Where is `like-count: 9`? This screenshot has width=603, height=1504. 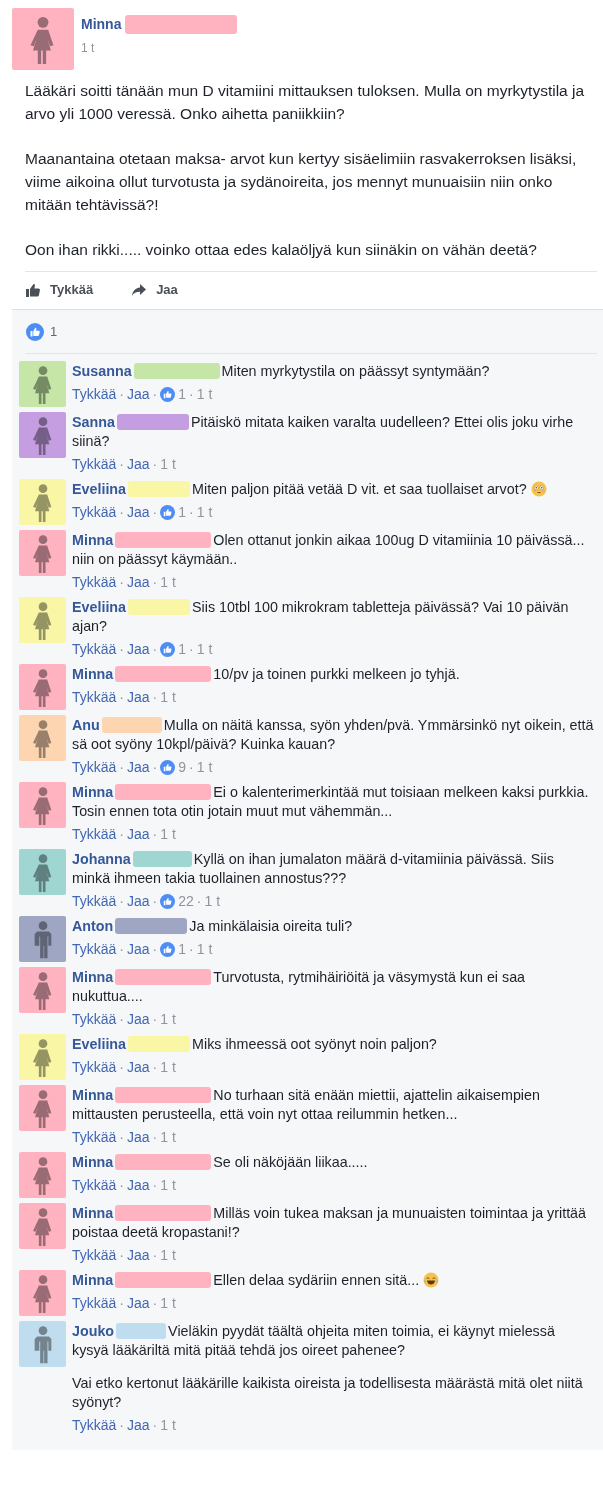 like-count: 9 is located at coordinates (182, 767).